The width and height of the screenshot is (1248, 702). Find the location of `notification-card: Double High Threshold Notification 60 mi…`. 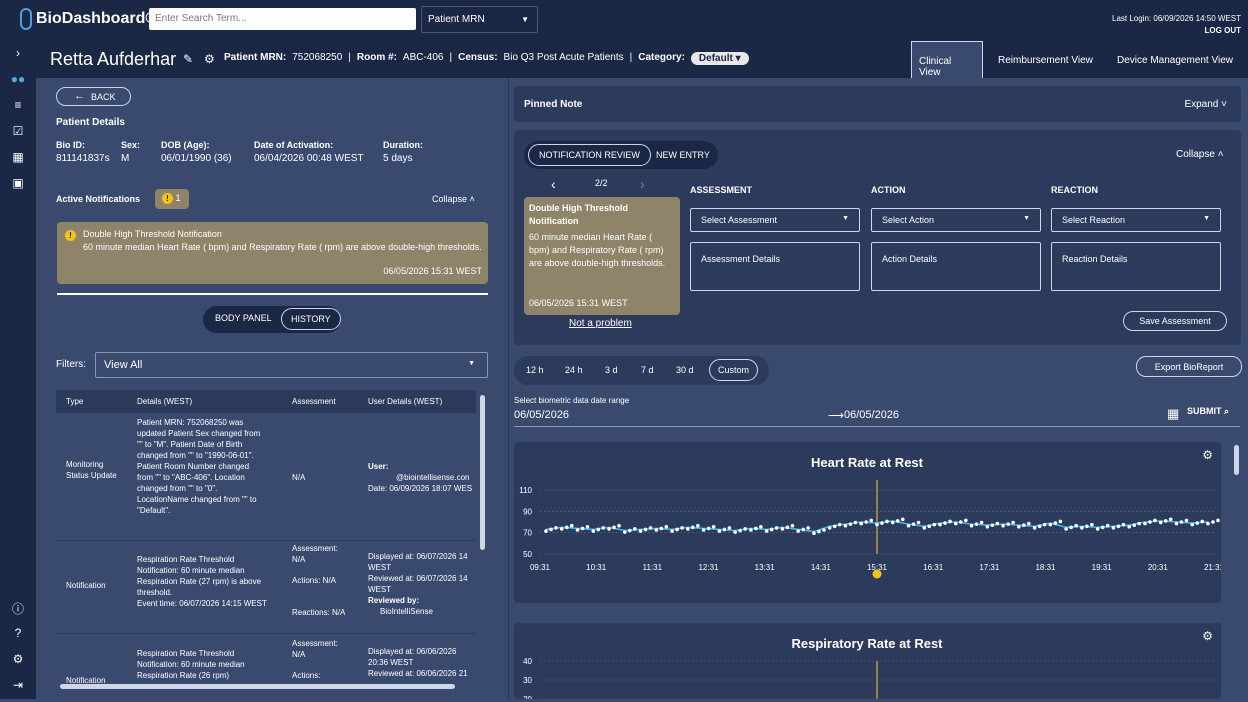

notification-card: Double High Threshold Notification 60 mi… is located at coordinates (602, 256).